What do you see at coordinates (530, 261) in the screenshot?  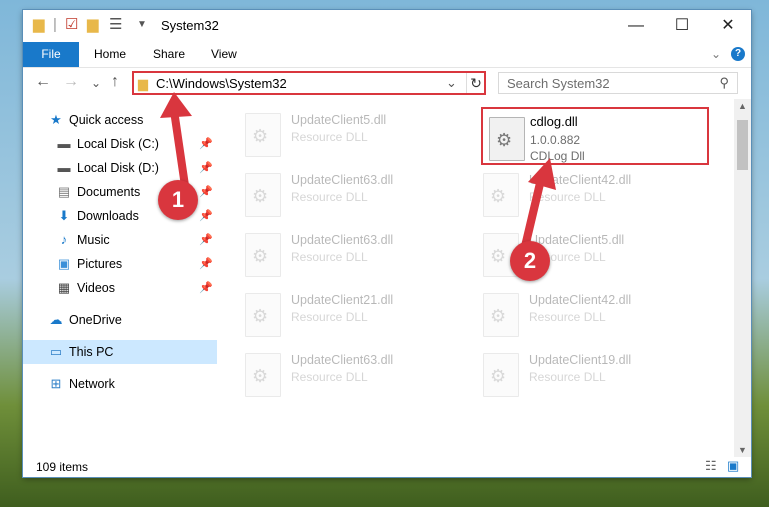 I see `step-badge-2: 2` at bounding box center [530, 261].